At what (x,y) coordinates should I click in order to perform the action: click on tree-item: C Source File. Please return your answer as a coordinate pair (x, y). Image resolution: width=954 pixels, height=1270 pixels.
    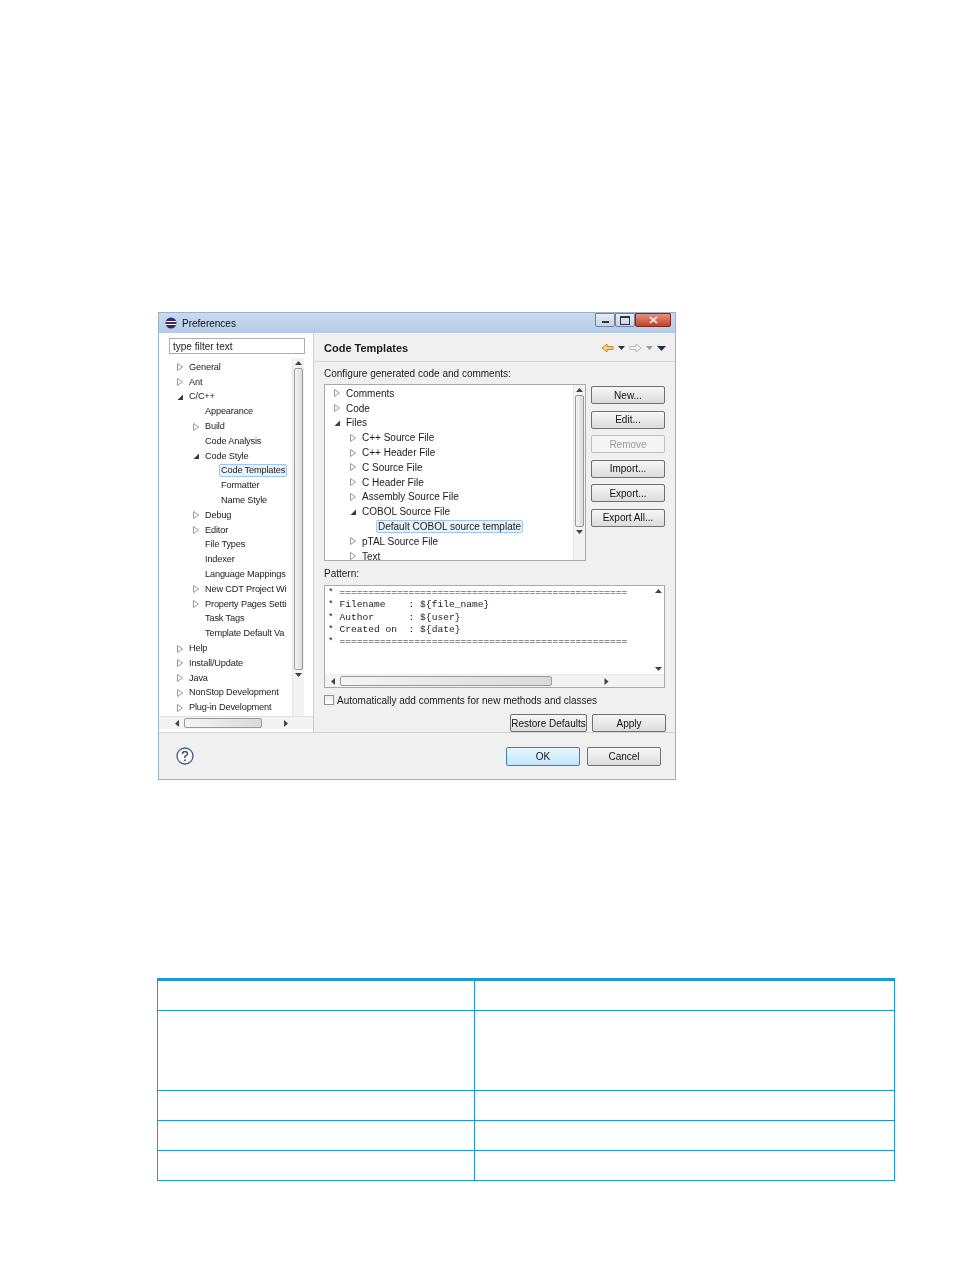
    Looking at the image, I should click on (392, 467).